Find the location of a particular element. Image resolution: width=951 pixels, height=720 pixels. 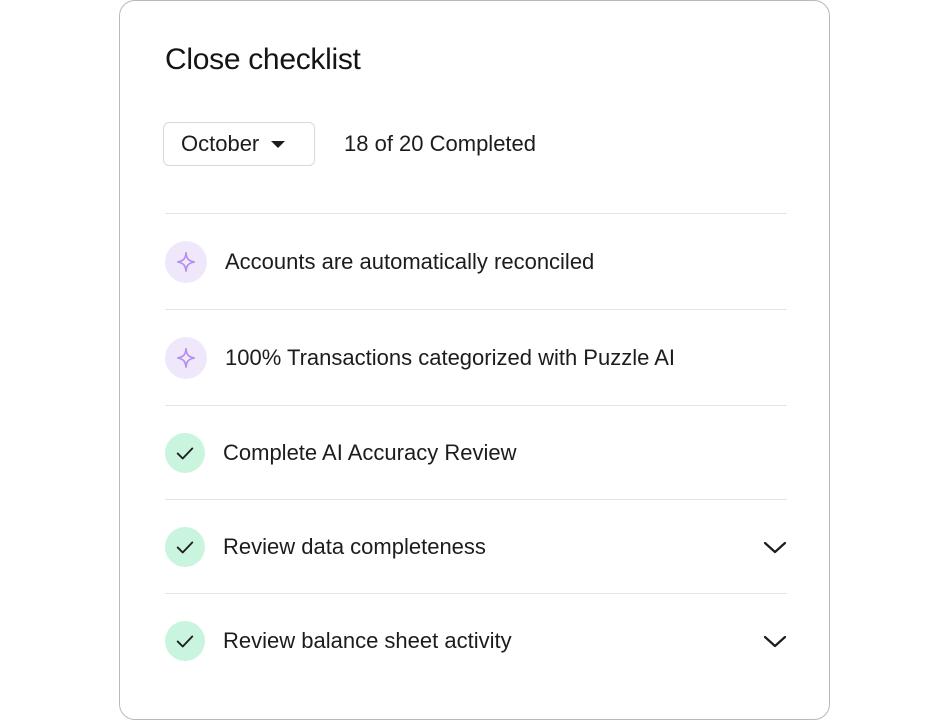

month-select: October is located at coordinates (239, 144).